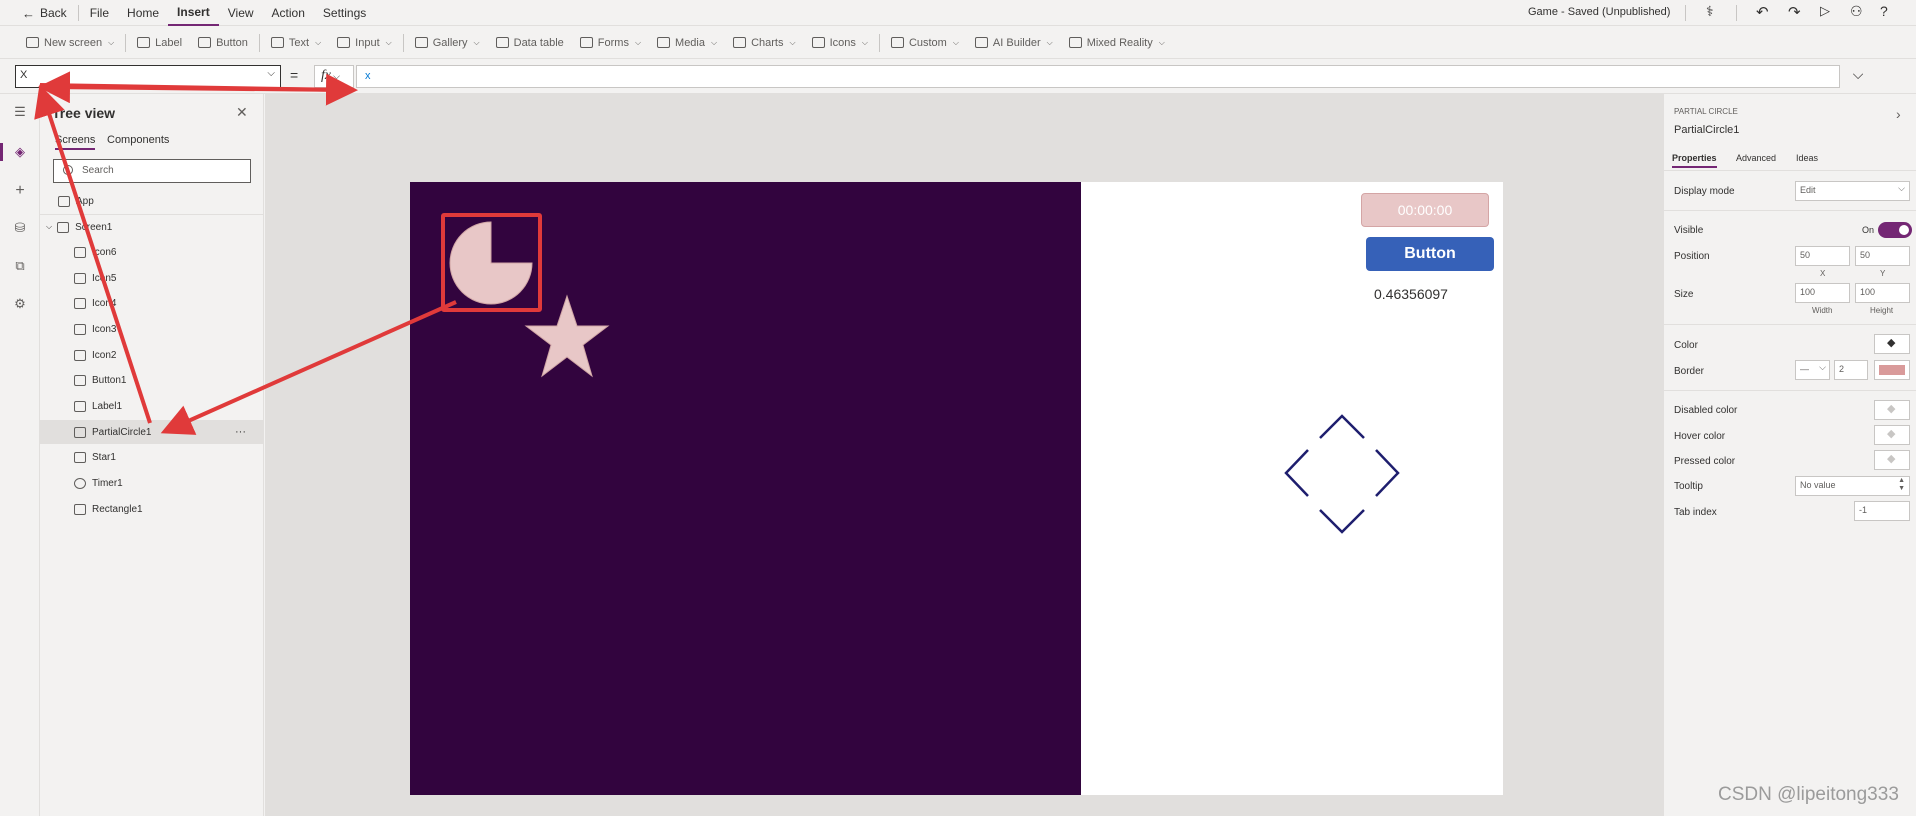 This screenshot has width=1916, height=816. Describe the element at coordinates (610, 43) in the screenshot. I see `forms-button: Forms ⌵` at that location.